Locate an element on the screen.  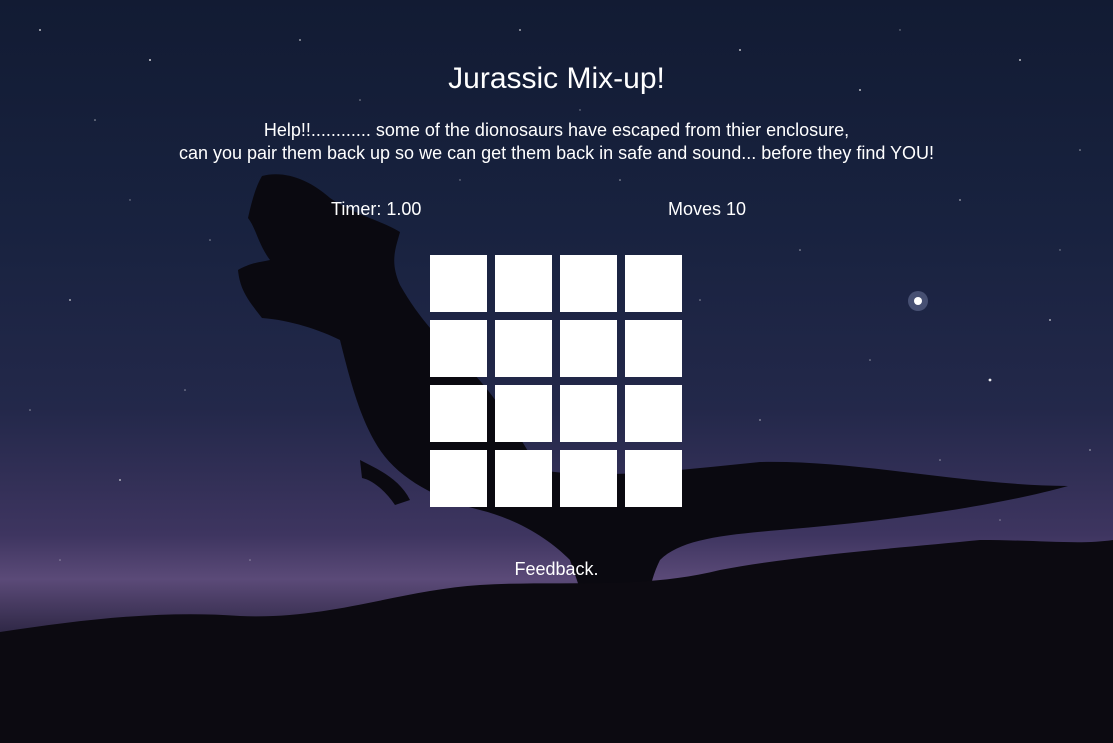
bright-star is located at coordinates (918, 301).